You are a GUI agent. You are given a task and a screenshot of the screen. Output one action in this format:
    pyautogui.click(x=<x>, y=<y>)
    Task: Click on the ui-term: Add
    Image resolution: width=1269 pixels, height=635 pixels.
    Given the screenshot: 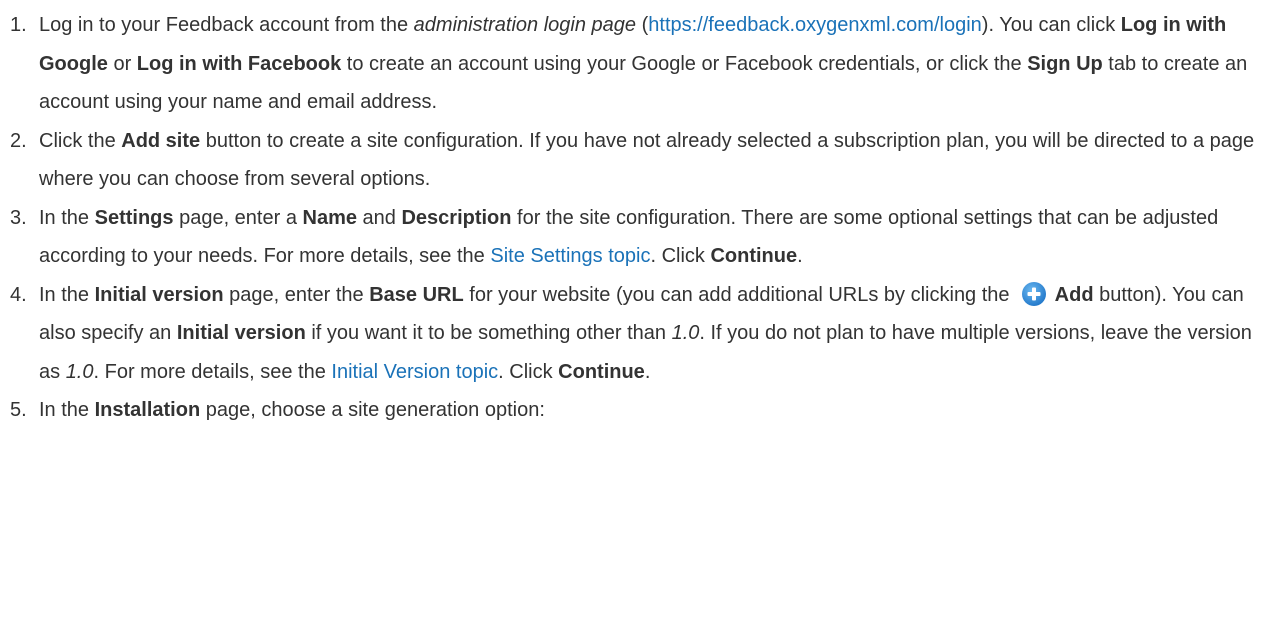 What is the action you would take?
    pyautogui.click(x=1074, y=294)
    